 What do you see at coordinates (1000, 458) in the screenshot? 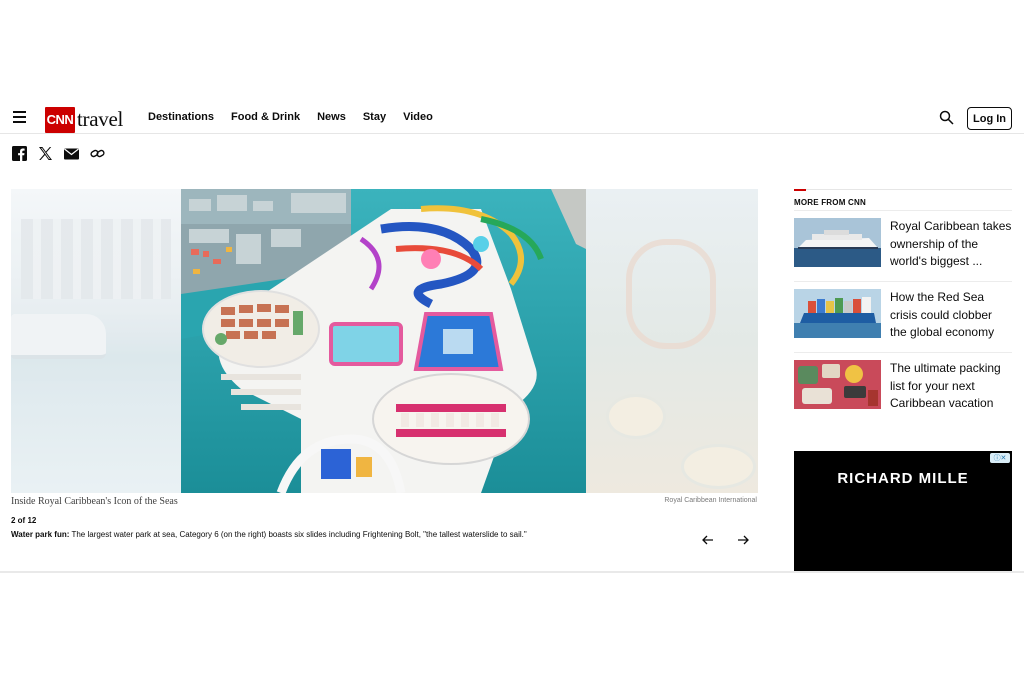
I see `adchoices-icon: ⓘ✕` at bounding box center [1000, 458].